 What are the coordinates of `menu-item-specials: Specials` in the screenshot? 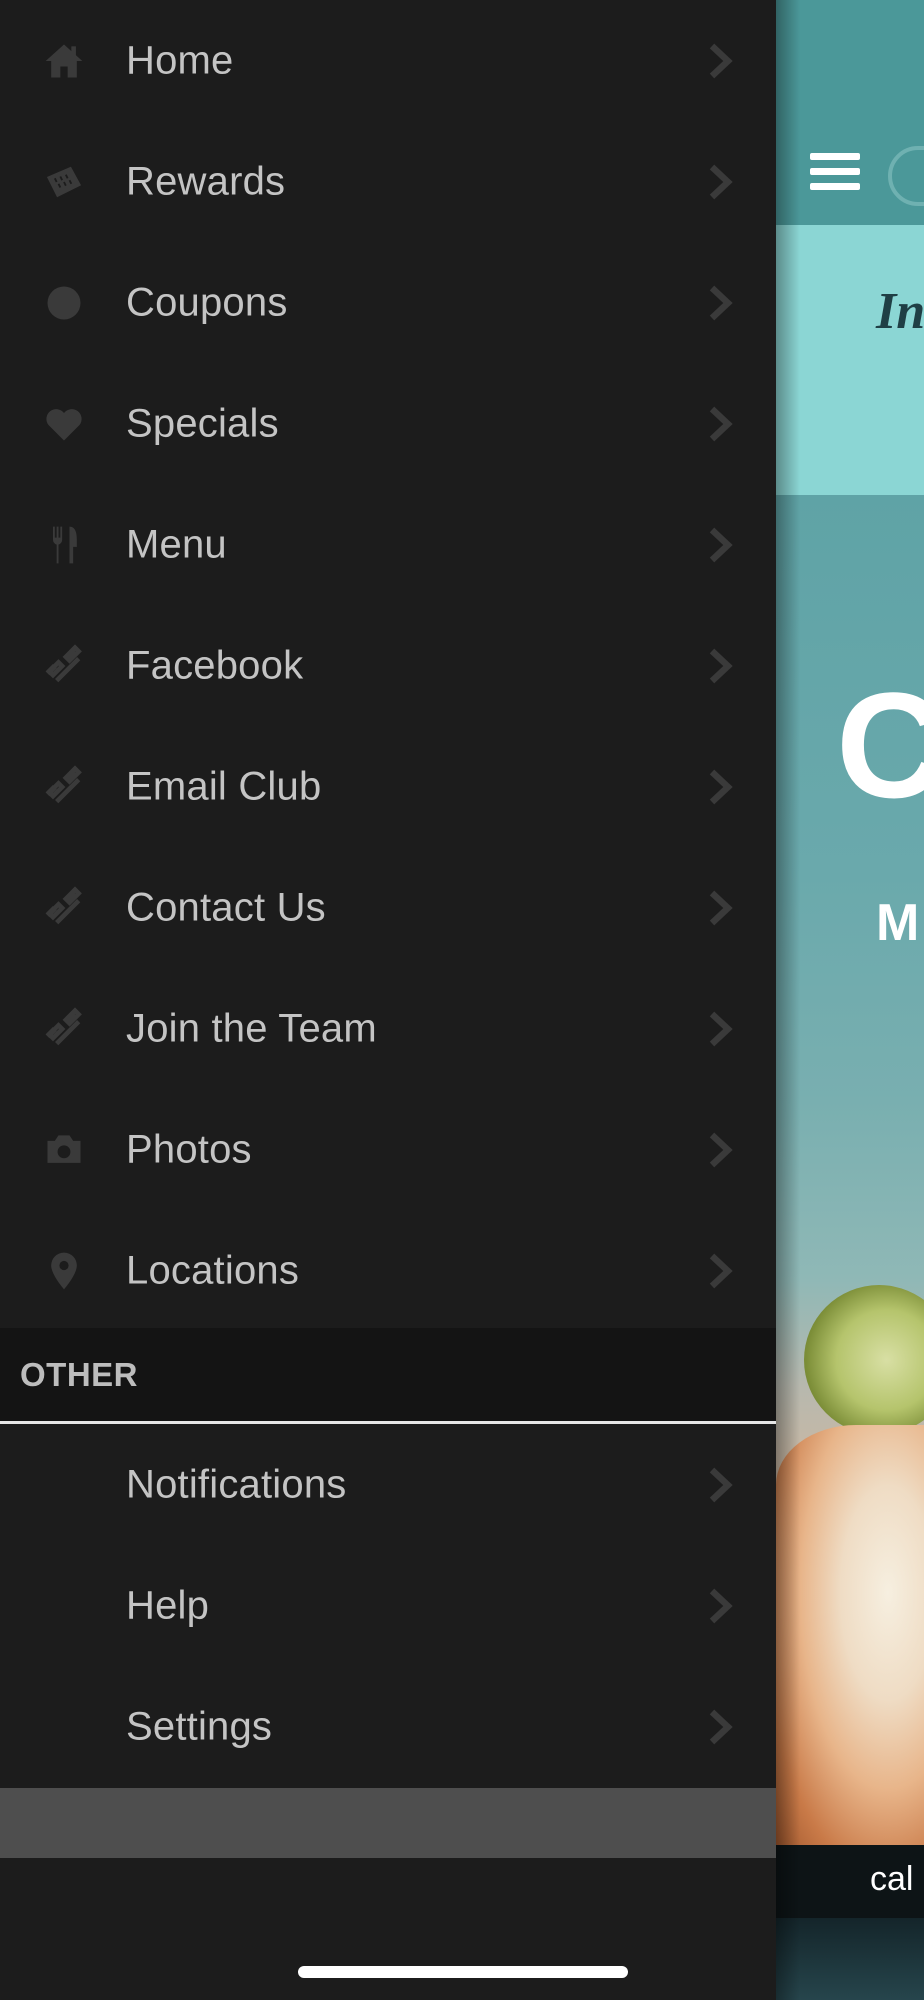 It's located at (388, 423).